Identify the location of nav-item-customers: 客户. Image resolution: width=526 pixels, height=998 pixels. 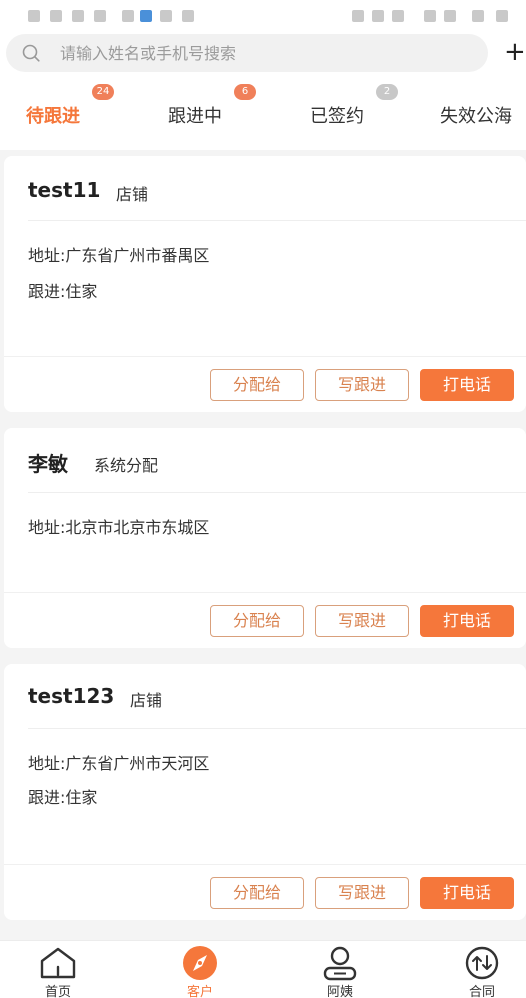
(200, 969).